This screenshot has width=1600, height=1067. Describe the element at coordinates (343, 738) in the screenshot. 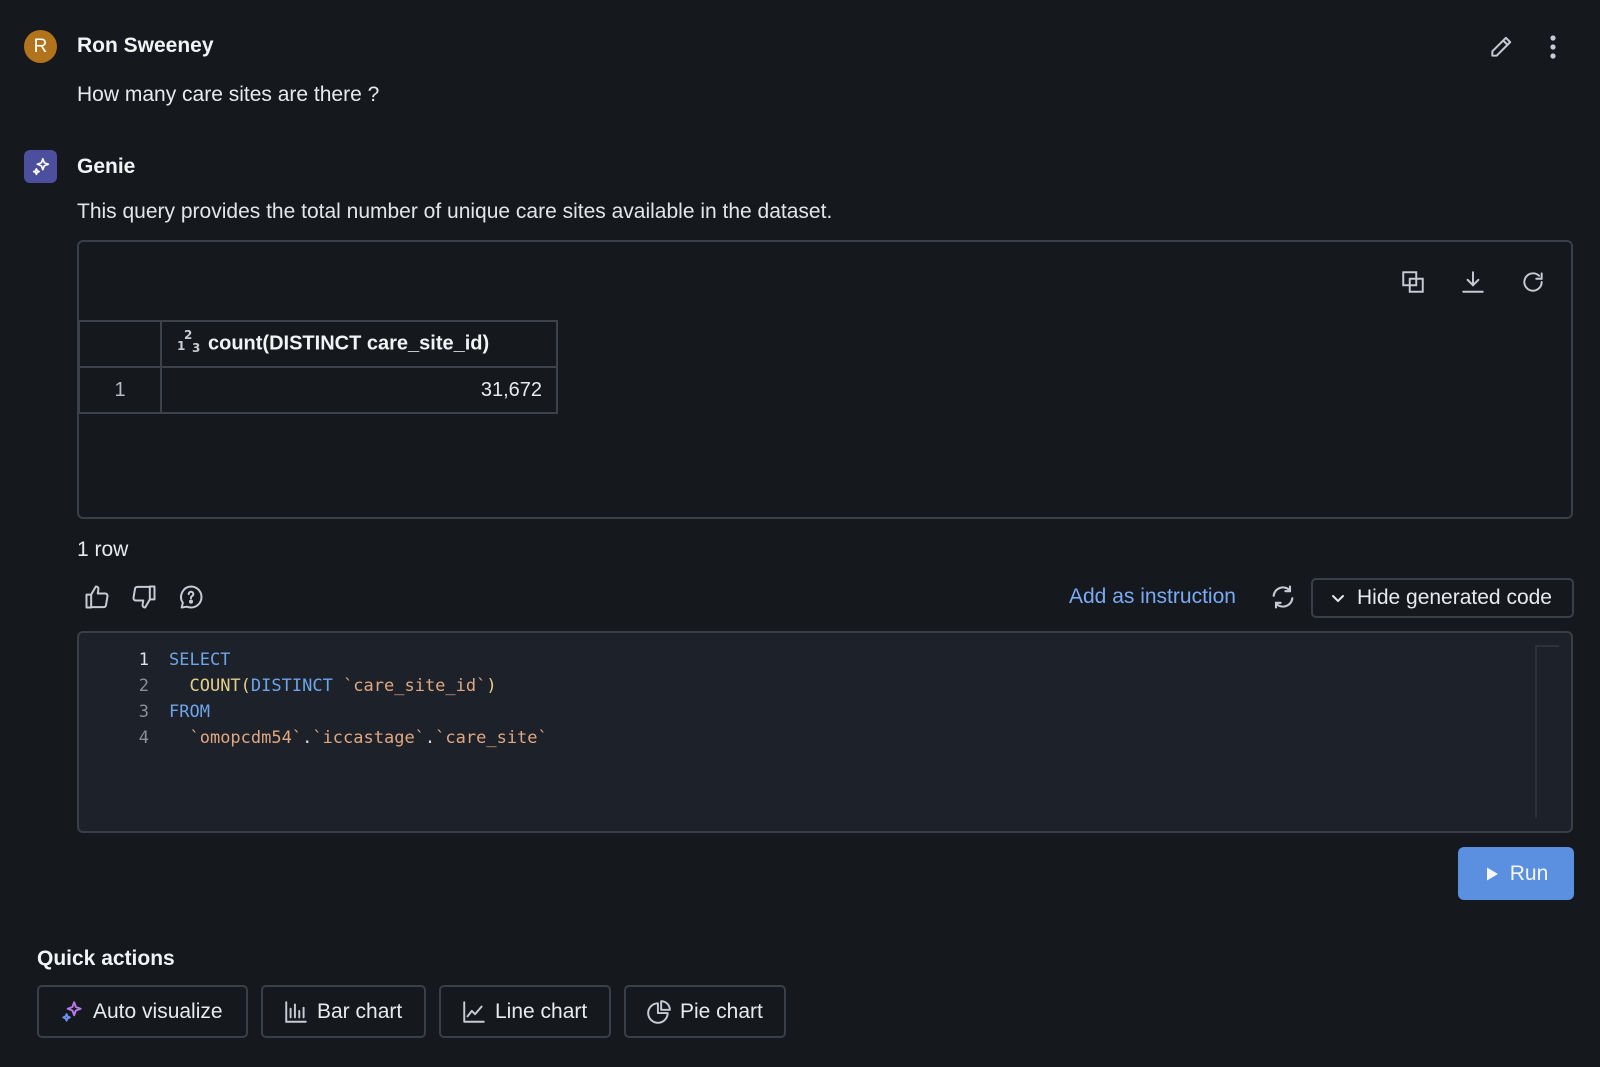

I see `code-line: 4 `omopcdm54`.`iccastage`.`care_site`` at that location.